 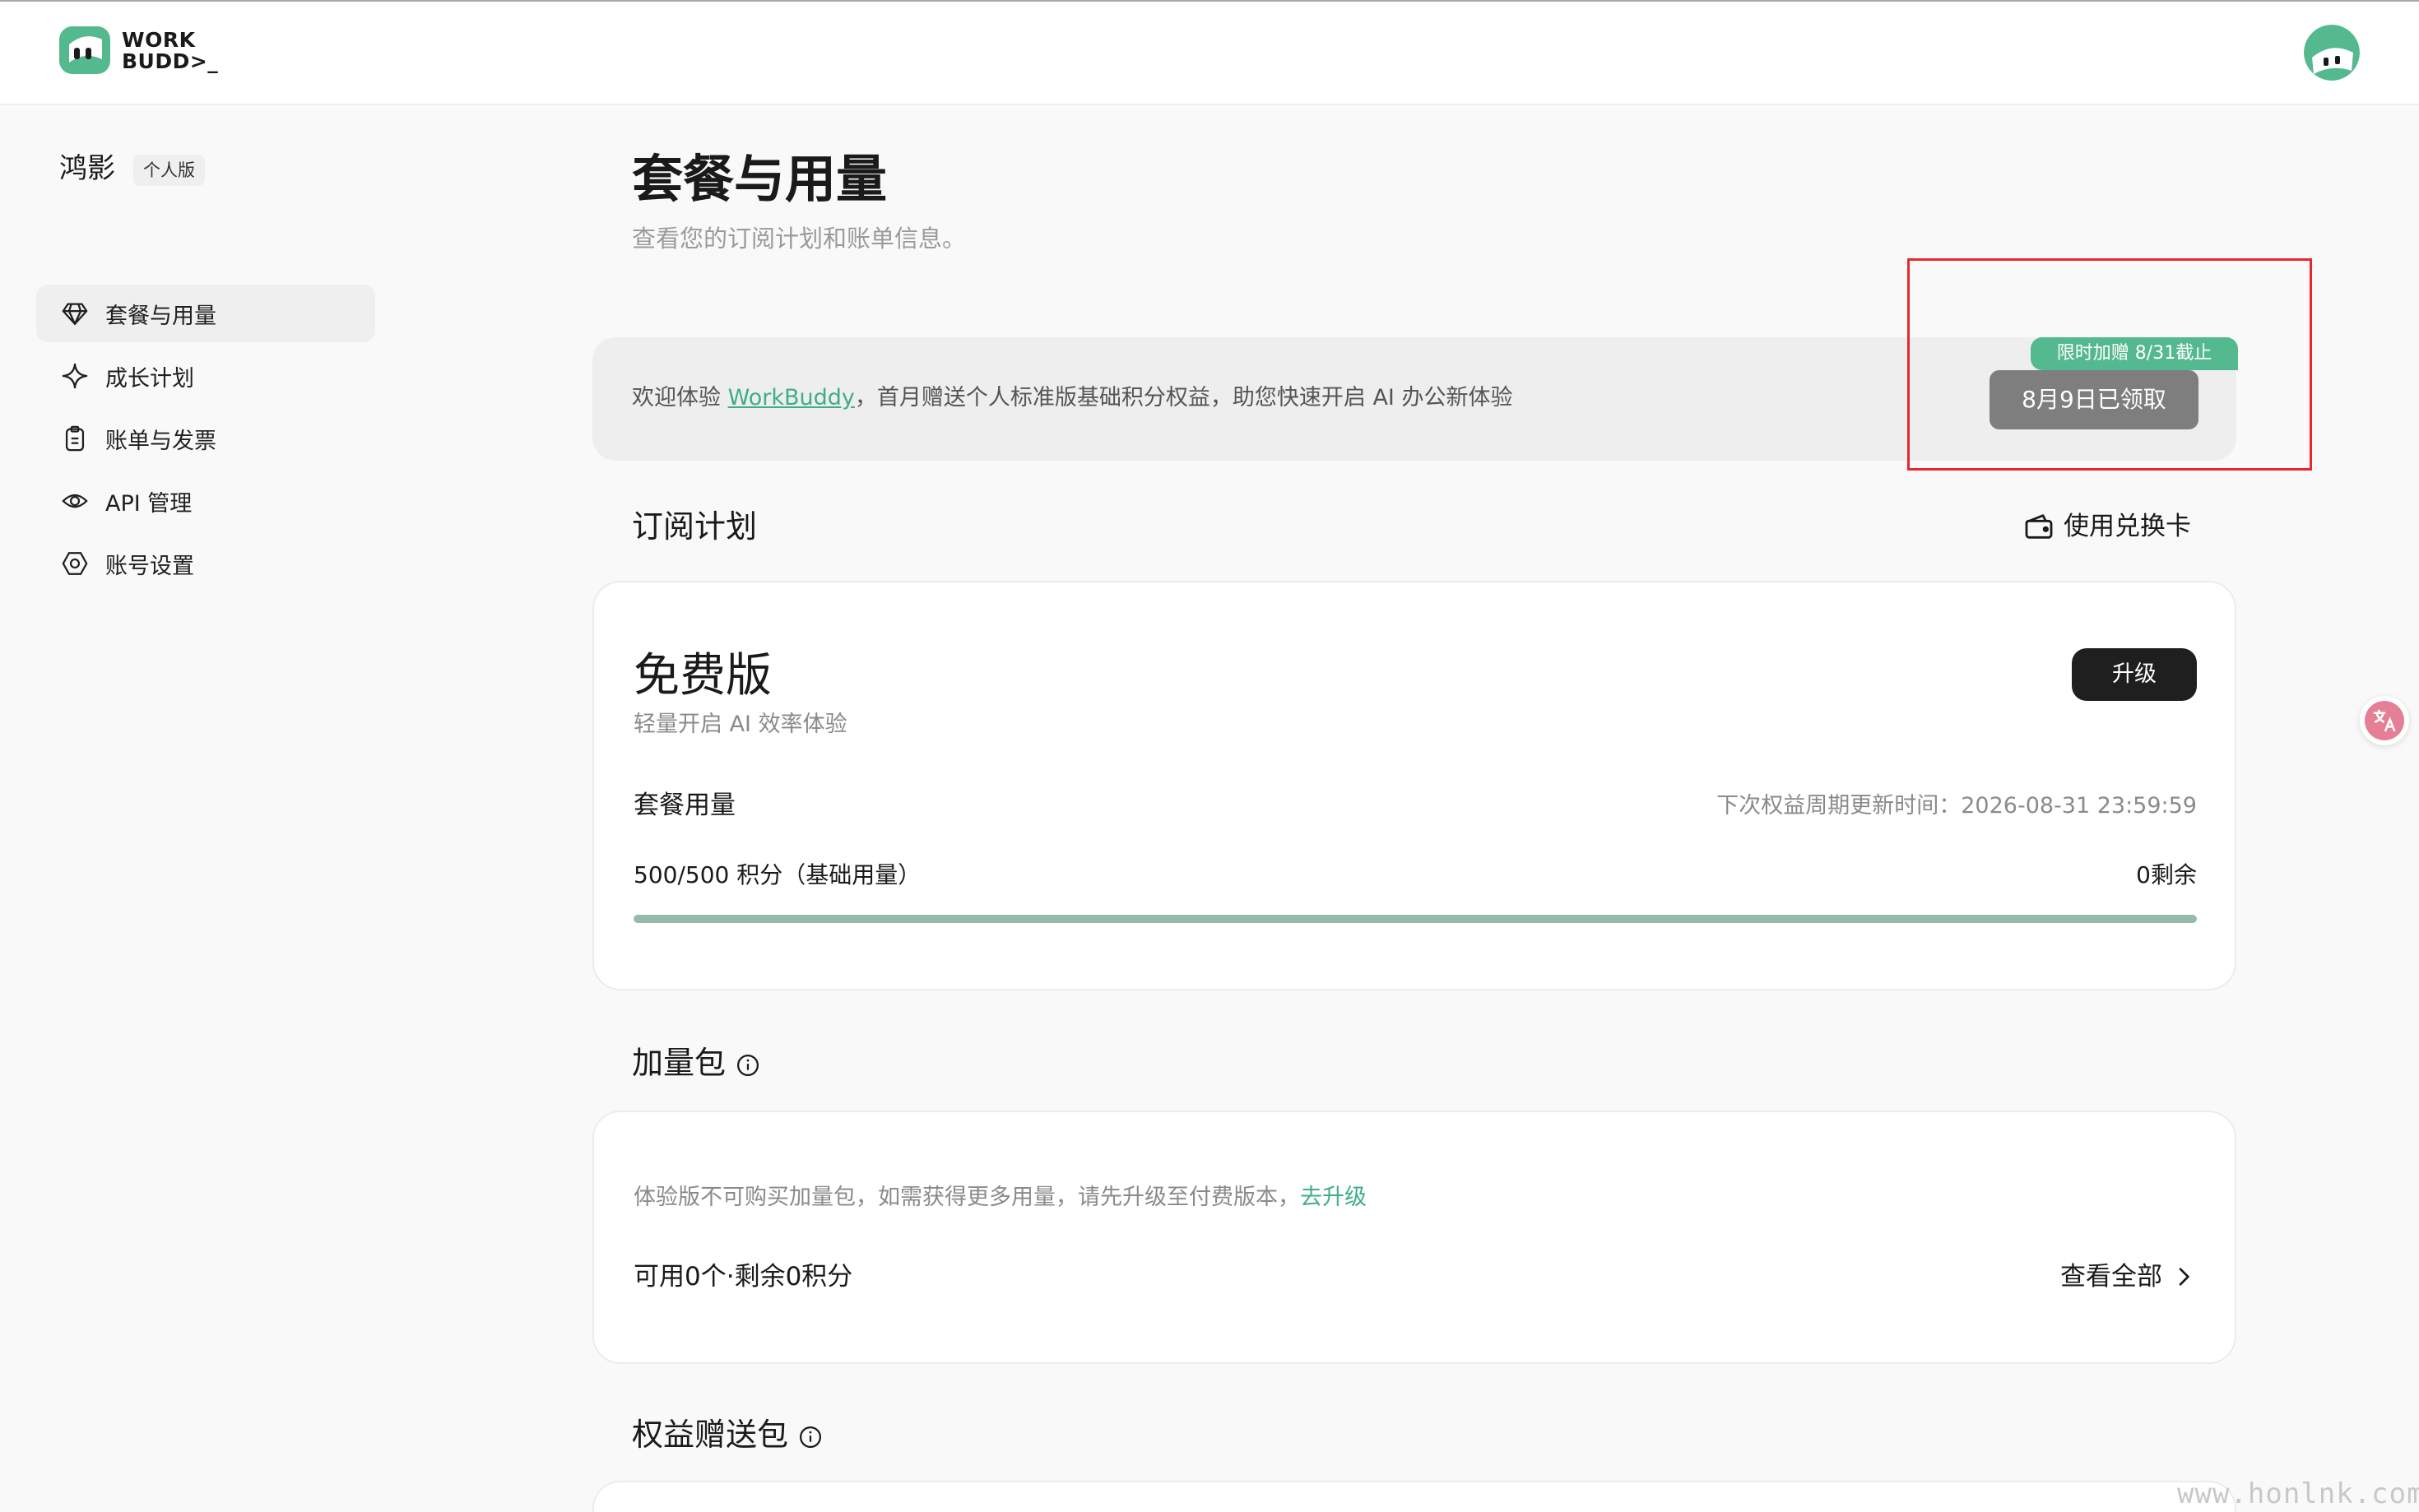 I want to click on wallet-icon, so click(x=2039, y=526).